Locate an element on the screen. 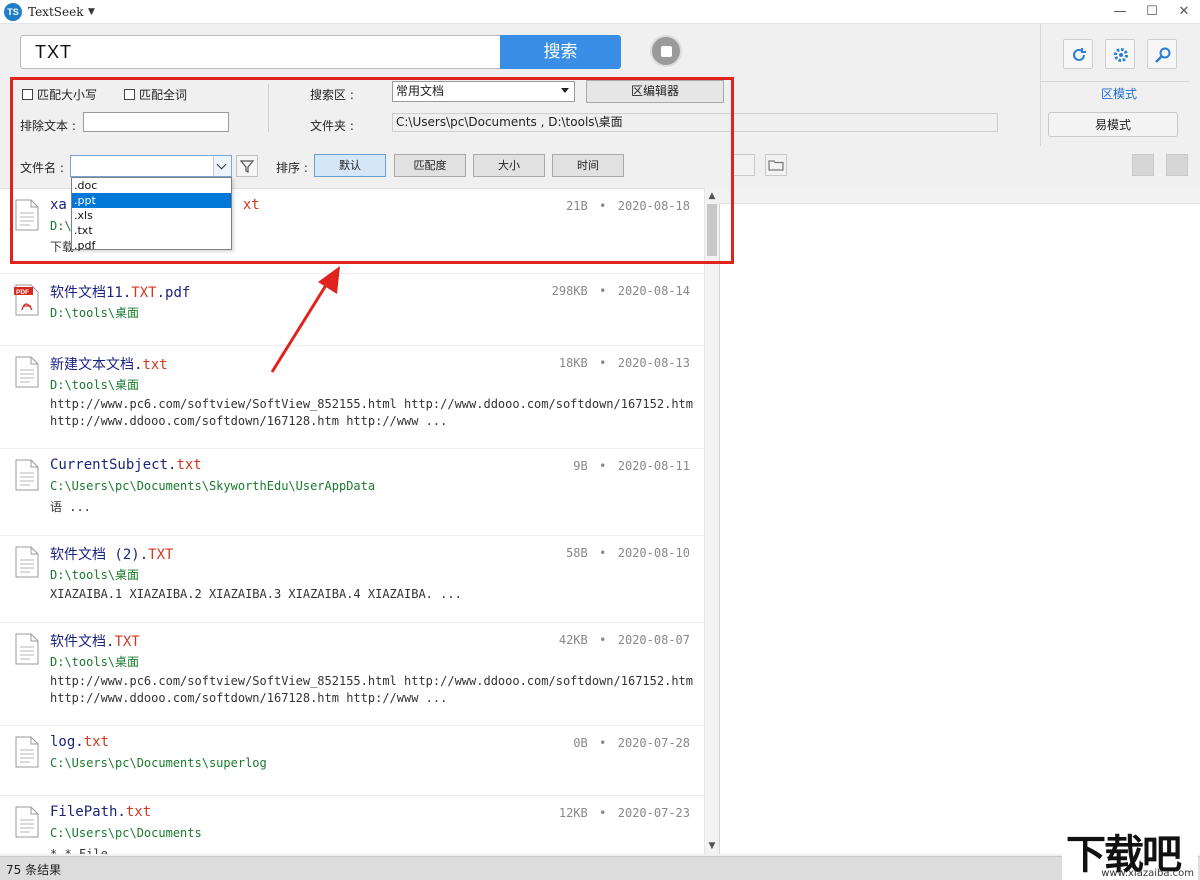 The width and height of the screenshot is (1200, 880). exclude-text-label: 排除文本 : is located at coordinates (48, 126).